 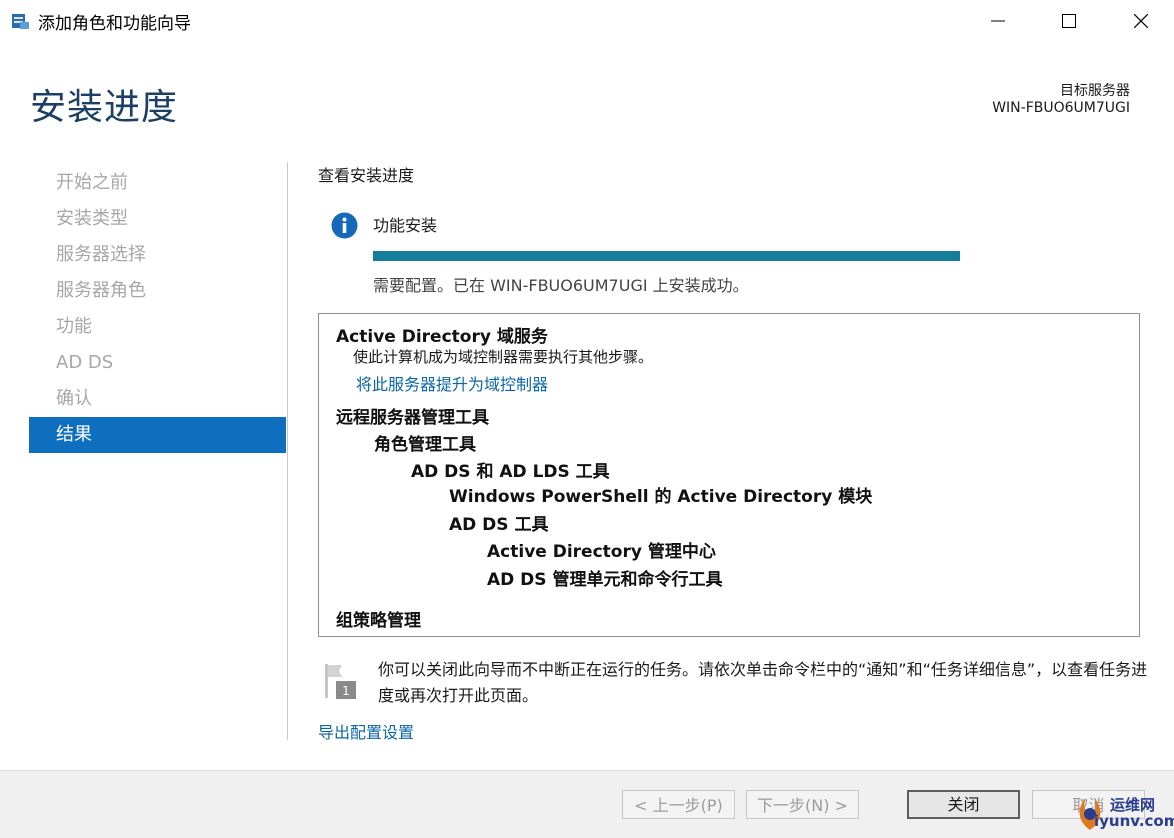 I want to click on nav-item-results: 结果, so click(x=157, y=435).